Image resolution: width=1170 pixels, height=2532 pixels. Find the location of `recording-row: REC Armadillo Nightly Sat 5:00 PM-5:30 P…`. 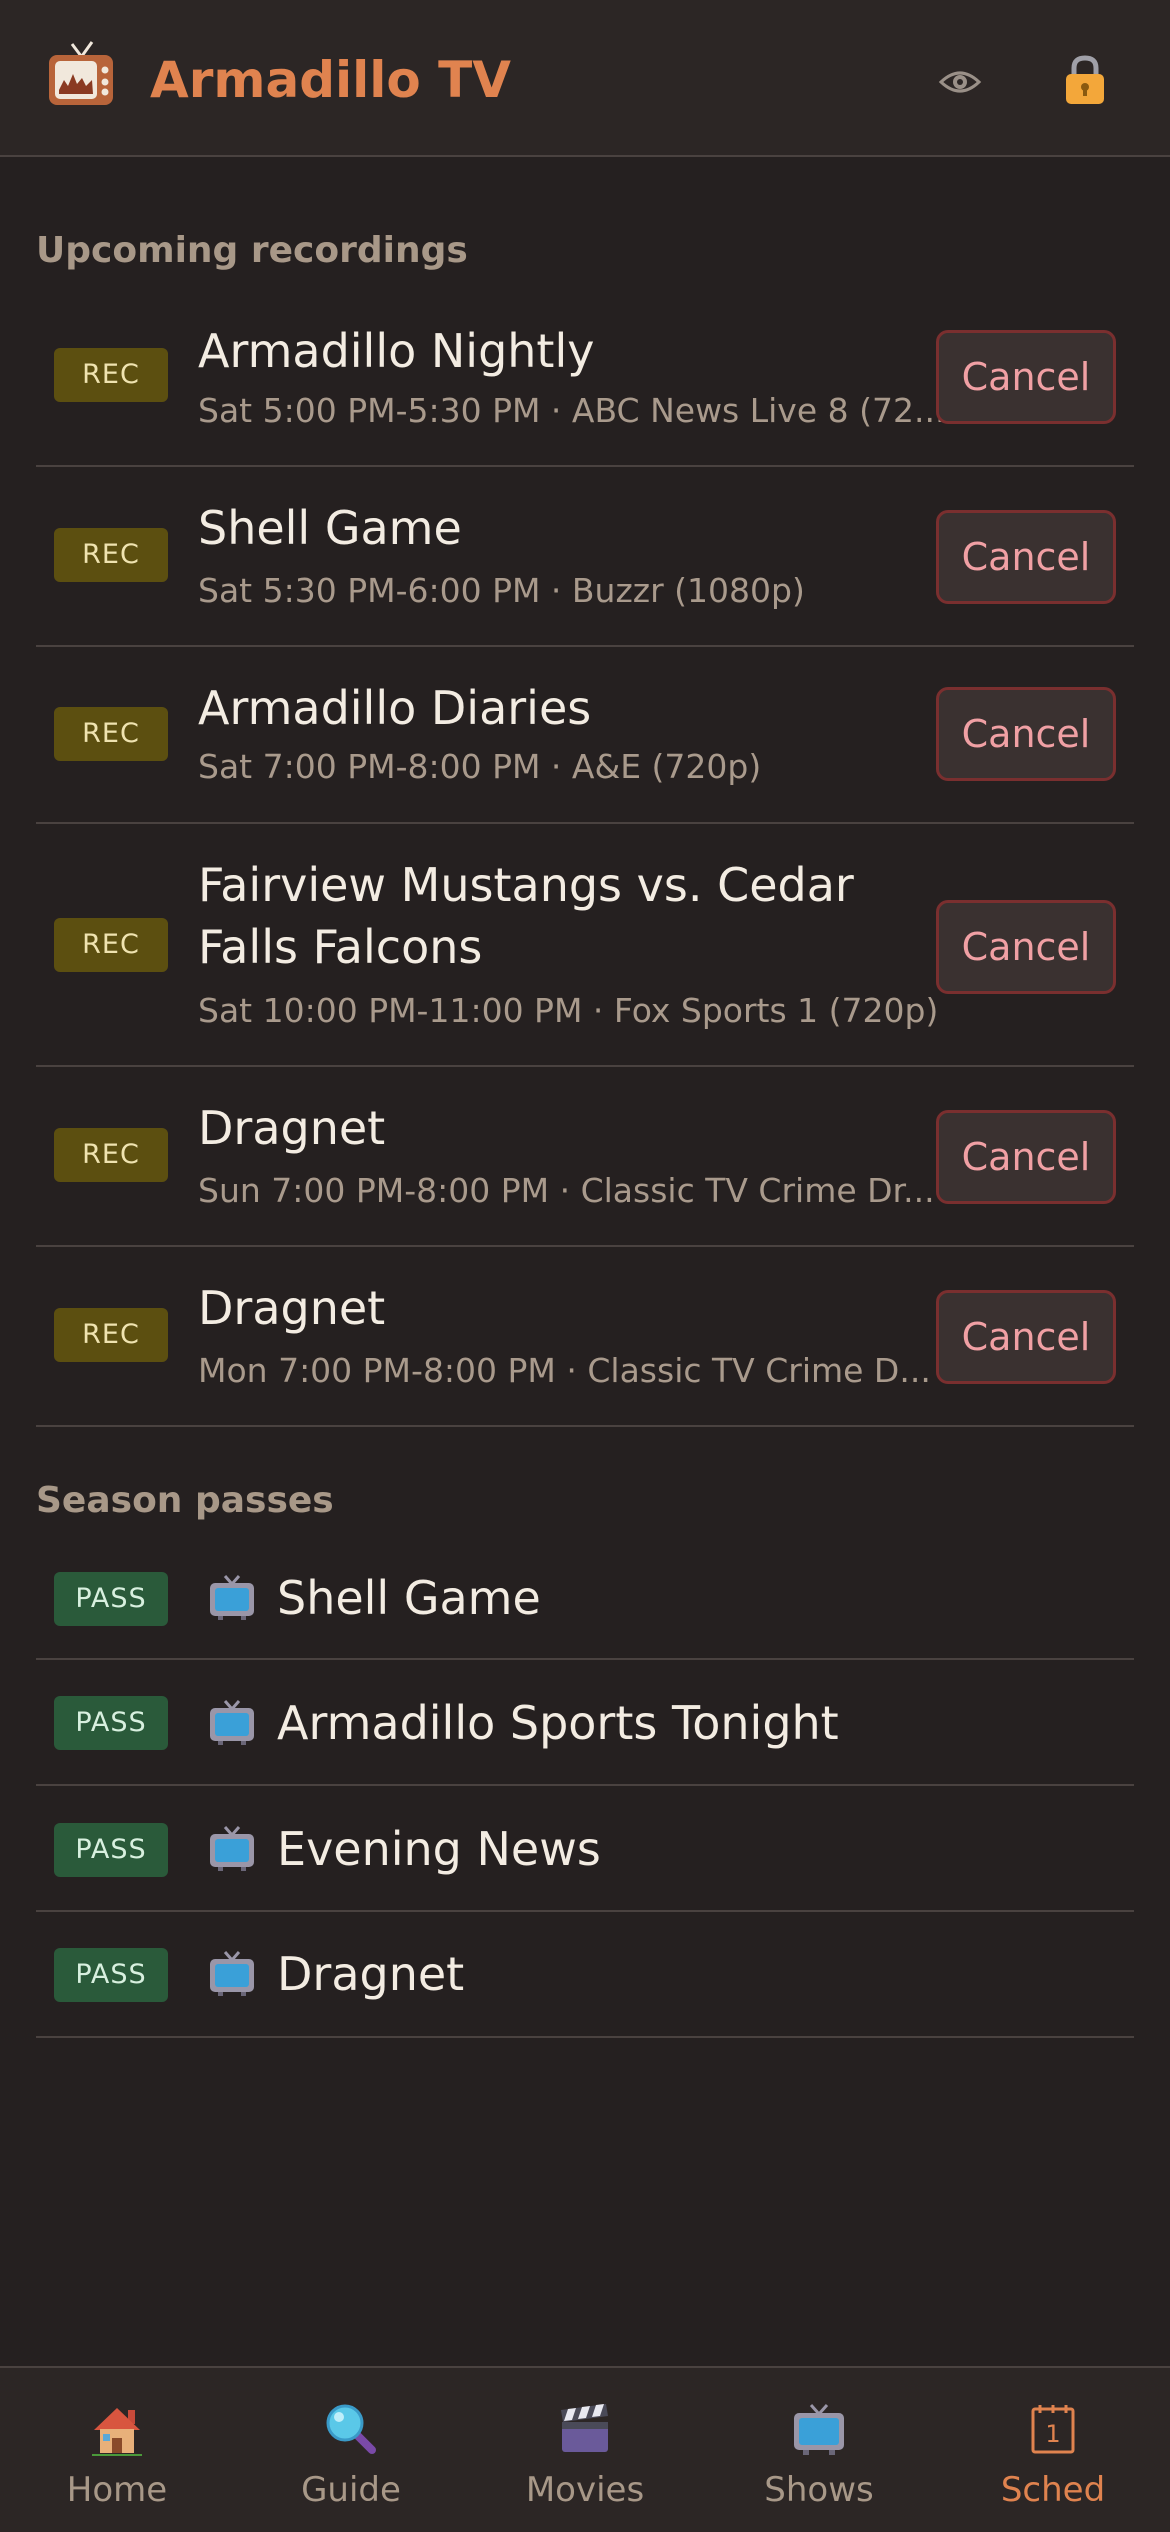

recording-row: REC Armadillo Nightly Sat 5:00 PM-5:30 P… is located at coordinates (585, 378).